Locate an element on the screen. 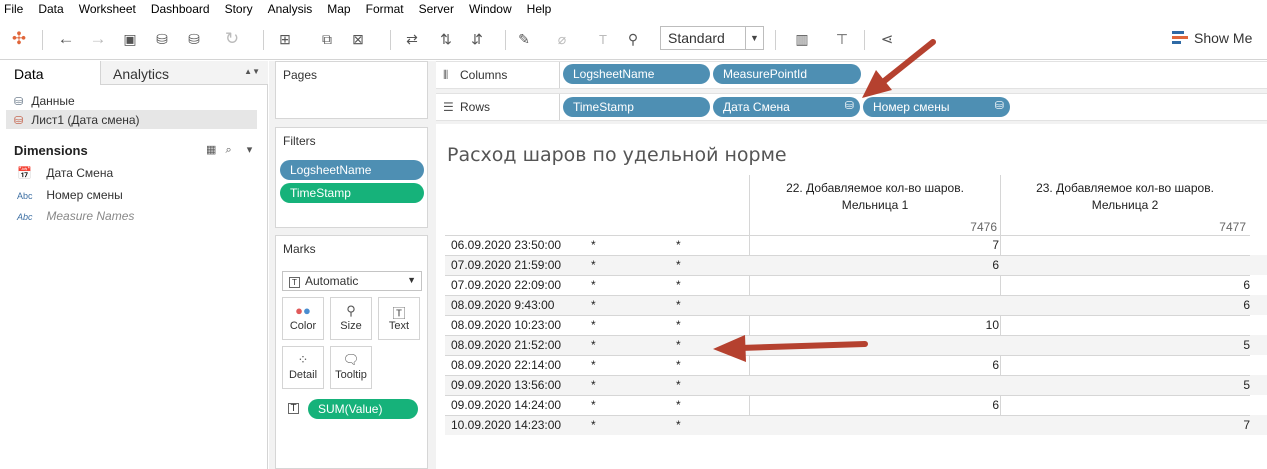  menu-dashboard: Dashboard is located at coordinates (180, 9).